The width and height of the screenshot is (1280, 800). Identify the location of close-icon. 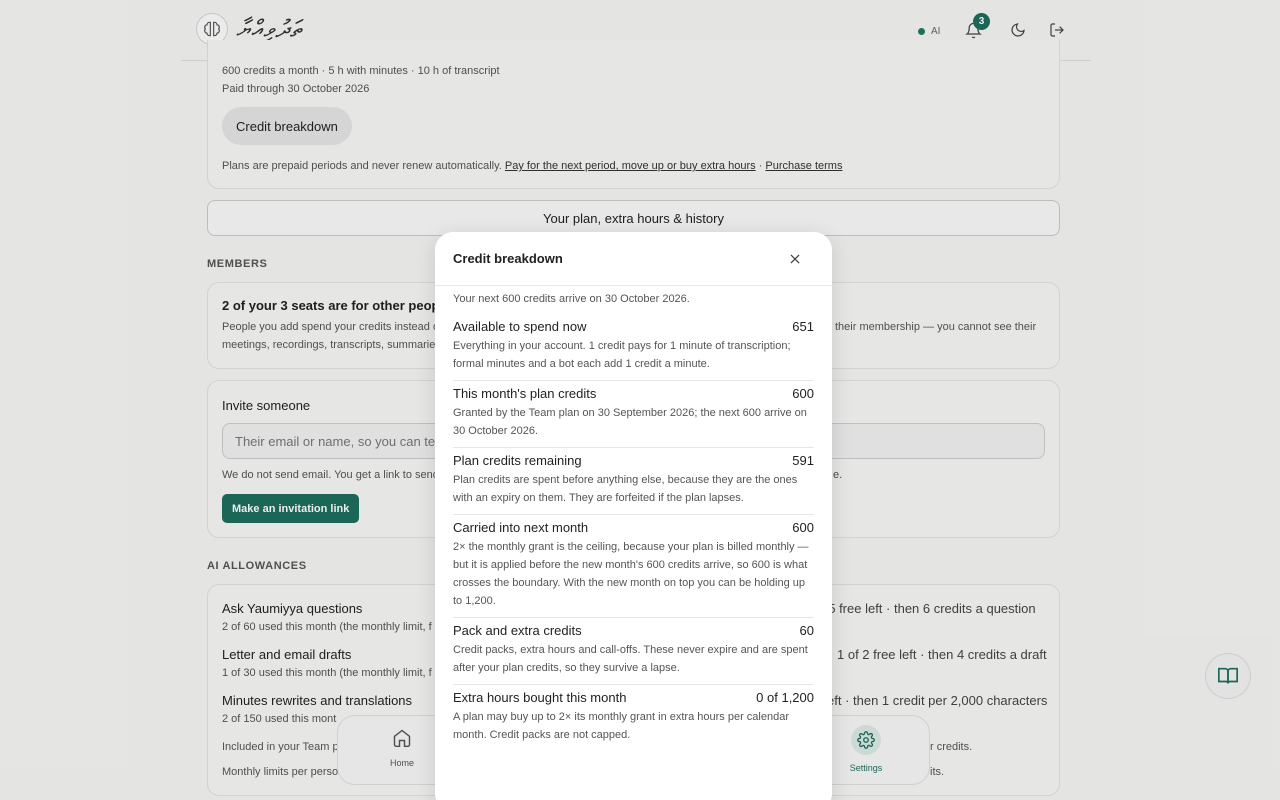
(795, 259).